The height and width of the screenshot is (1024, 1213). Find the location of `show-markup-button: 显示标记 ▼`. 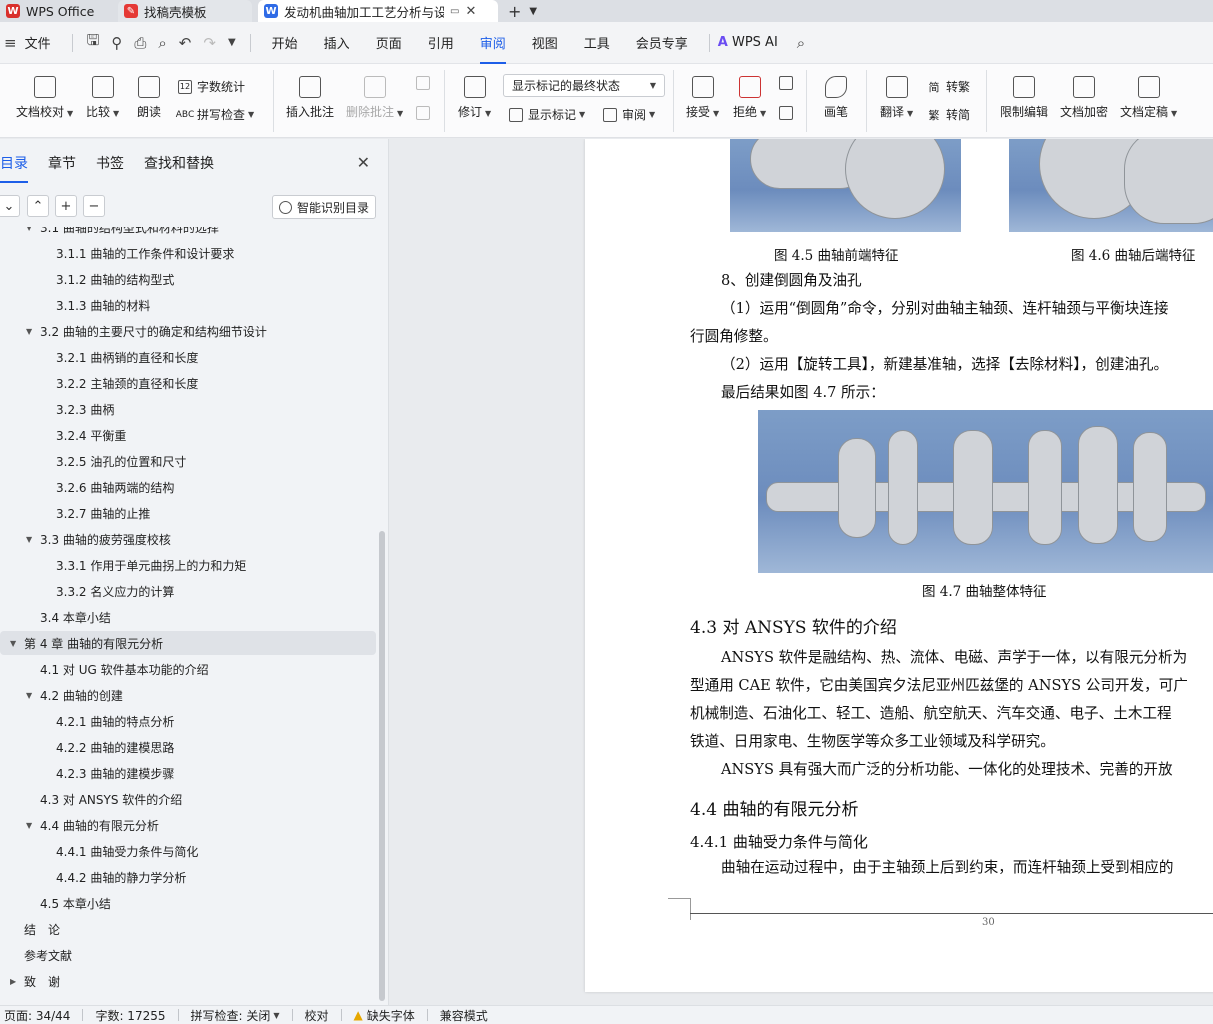

show-markup-button: 显示标记 ▼ is located at coordinates (547, 114).